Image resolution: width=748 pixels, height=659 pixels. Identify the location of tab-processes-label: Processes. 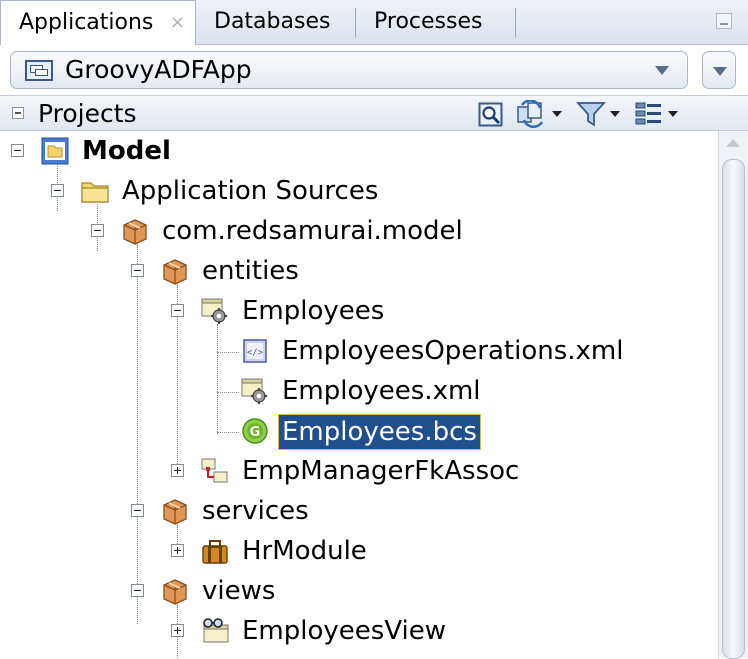
(428, 21).